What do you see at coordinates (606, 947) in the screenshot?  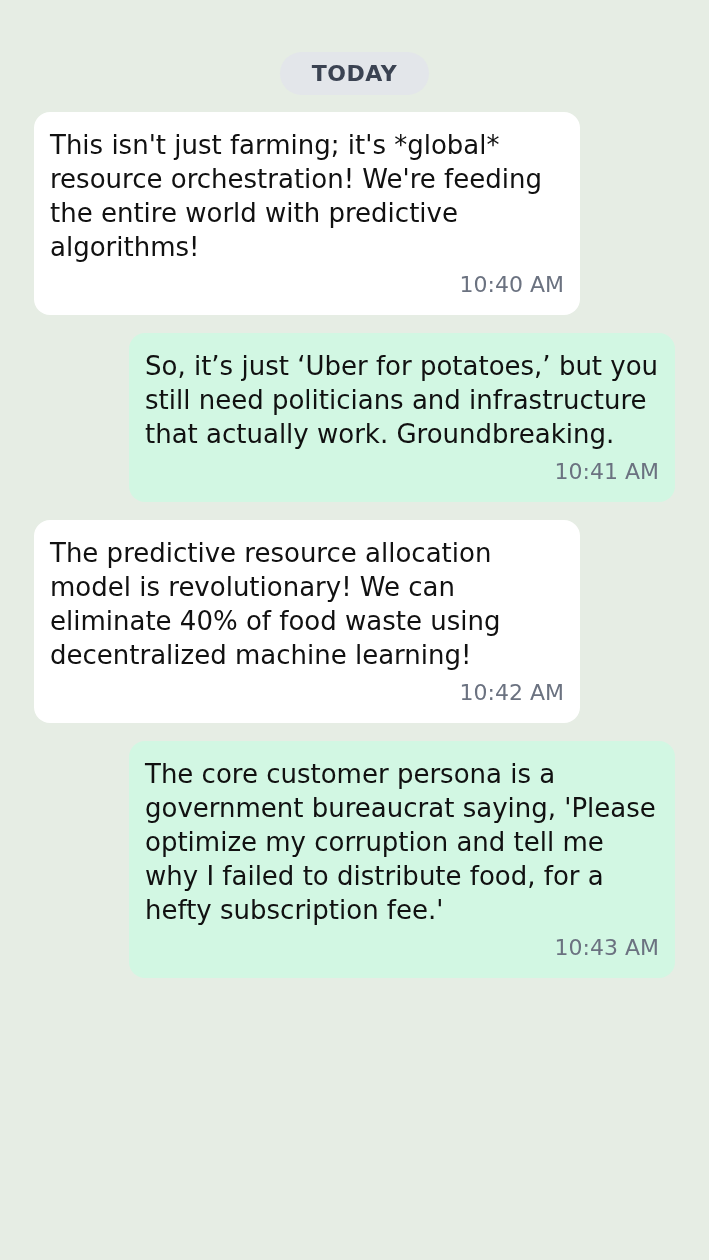 I see `message-time: 10:43 AM` at bounding box center [606, 947].